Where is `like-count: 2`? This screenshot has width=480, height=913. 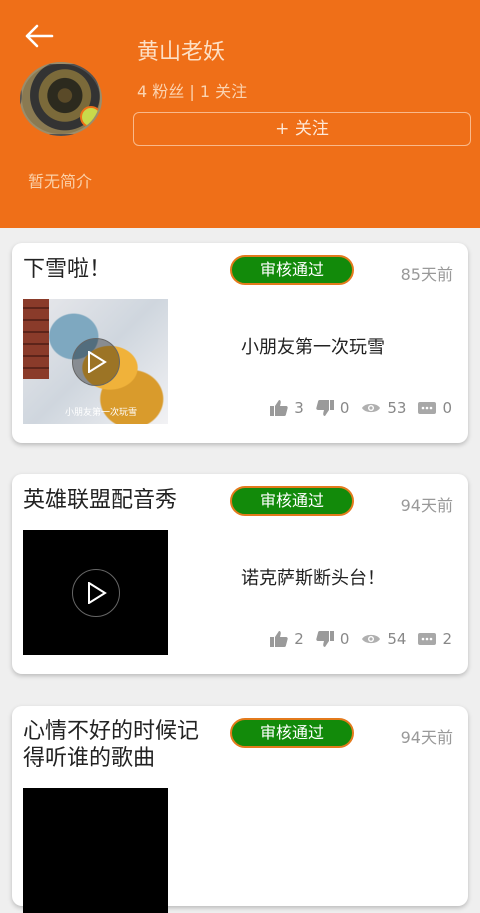
like-count: 2 is located at coordinates (299, 639).